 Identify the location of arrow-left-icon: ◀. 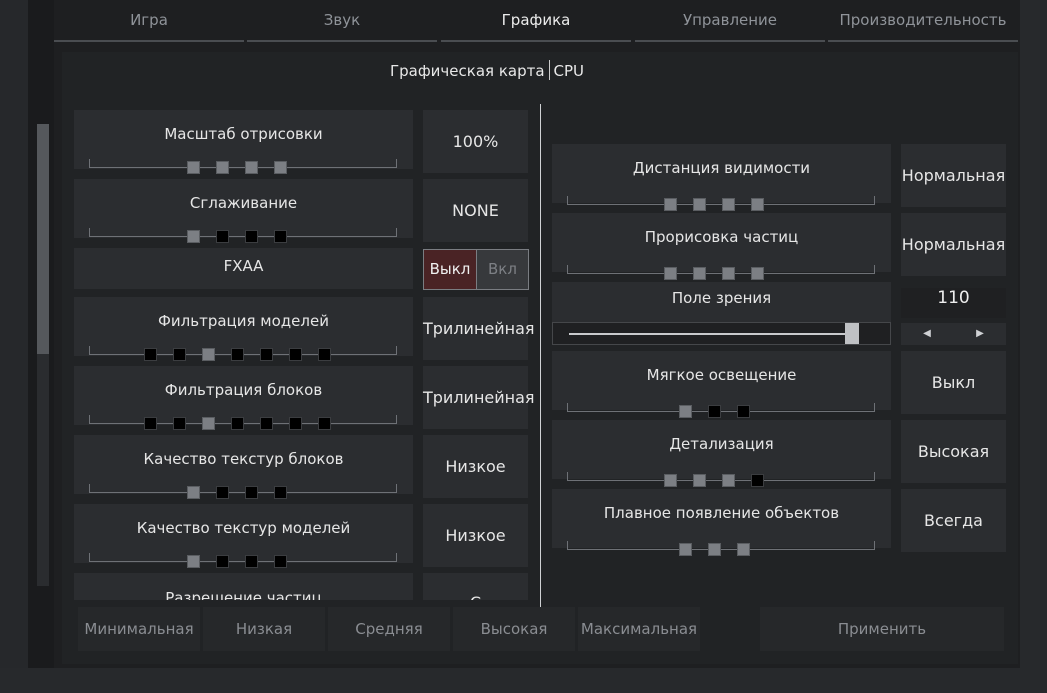
(927, 334).